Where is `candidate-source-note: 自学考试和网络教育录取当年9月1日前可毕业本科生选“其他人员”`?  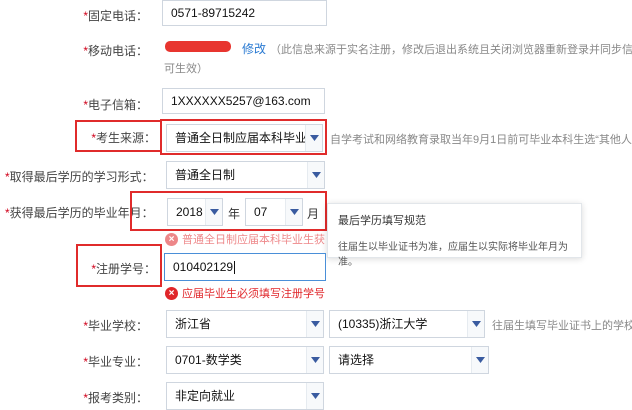
candidate-source-note: 自学考试和网络教育录取当年9月1日前可毕业本科生选“其他人员” is located at coordinates (481, 140).